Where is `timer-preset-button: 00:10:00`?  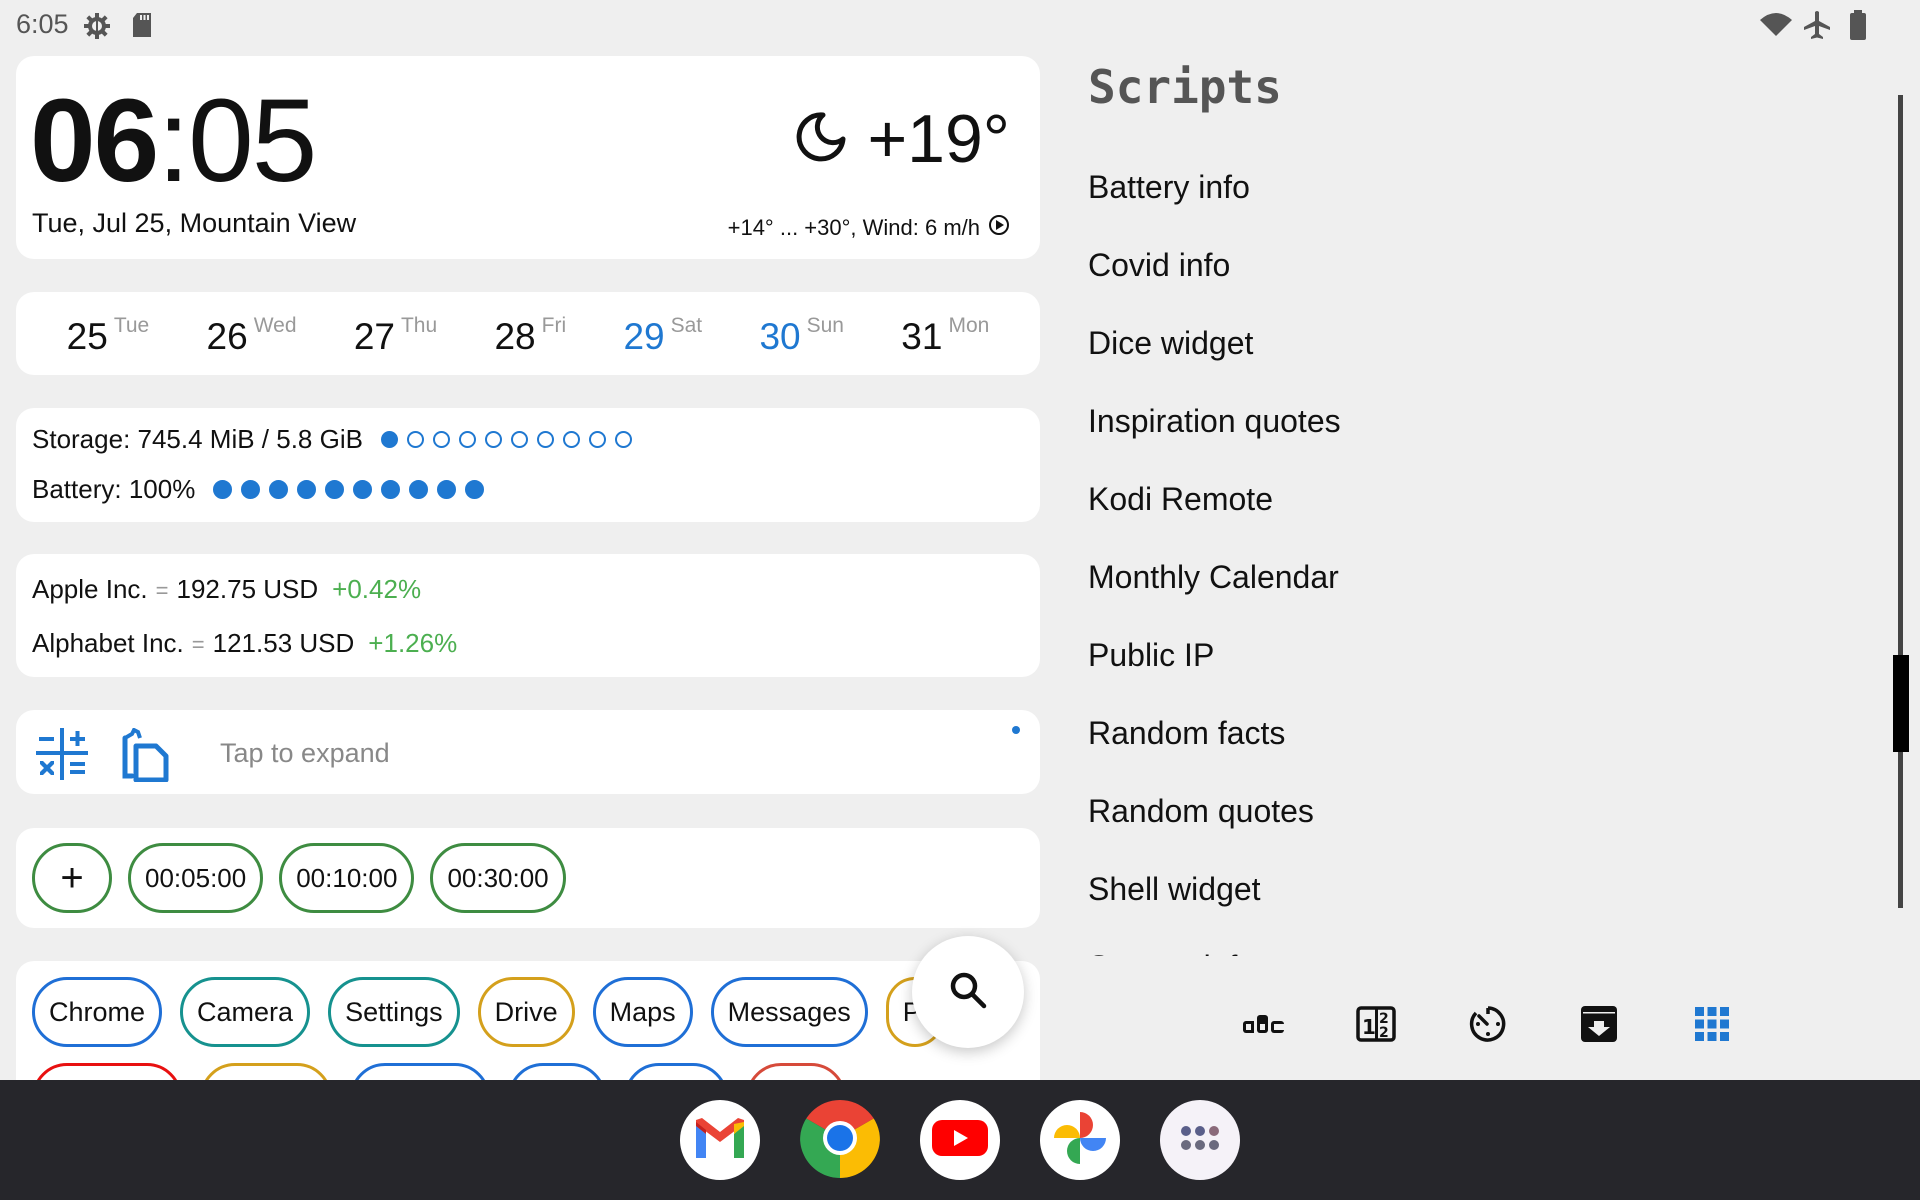 timer-preset-button: 00:10:00 is located at coordinates (347, 878).